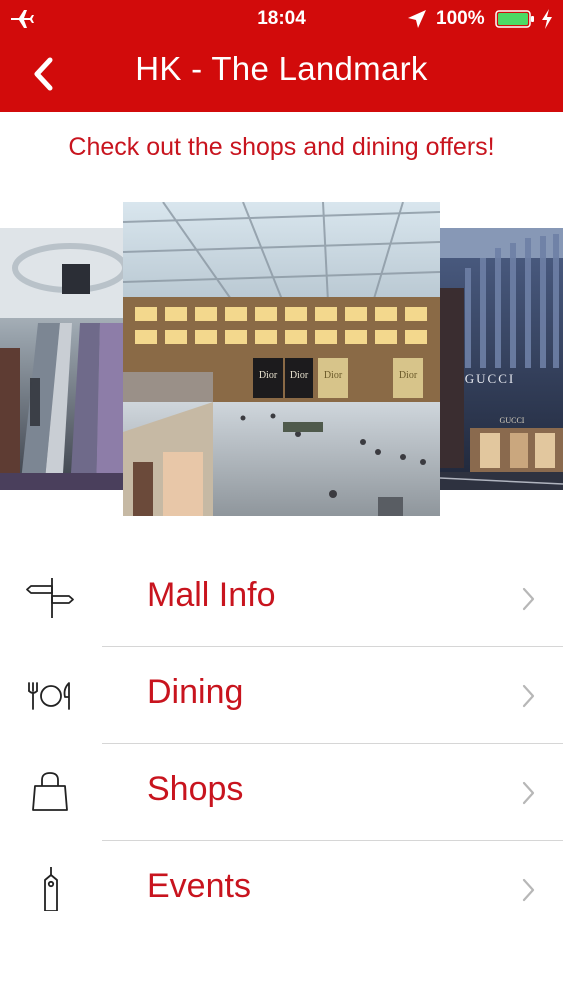 The image size is (563, 1000). Describe the element at coordinates (281, 147) in the screenshot. I see `promo-tagline: Check out the shops and dining offers!` at that location.